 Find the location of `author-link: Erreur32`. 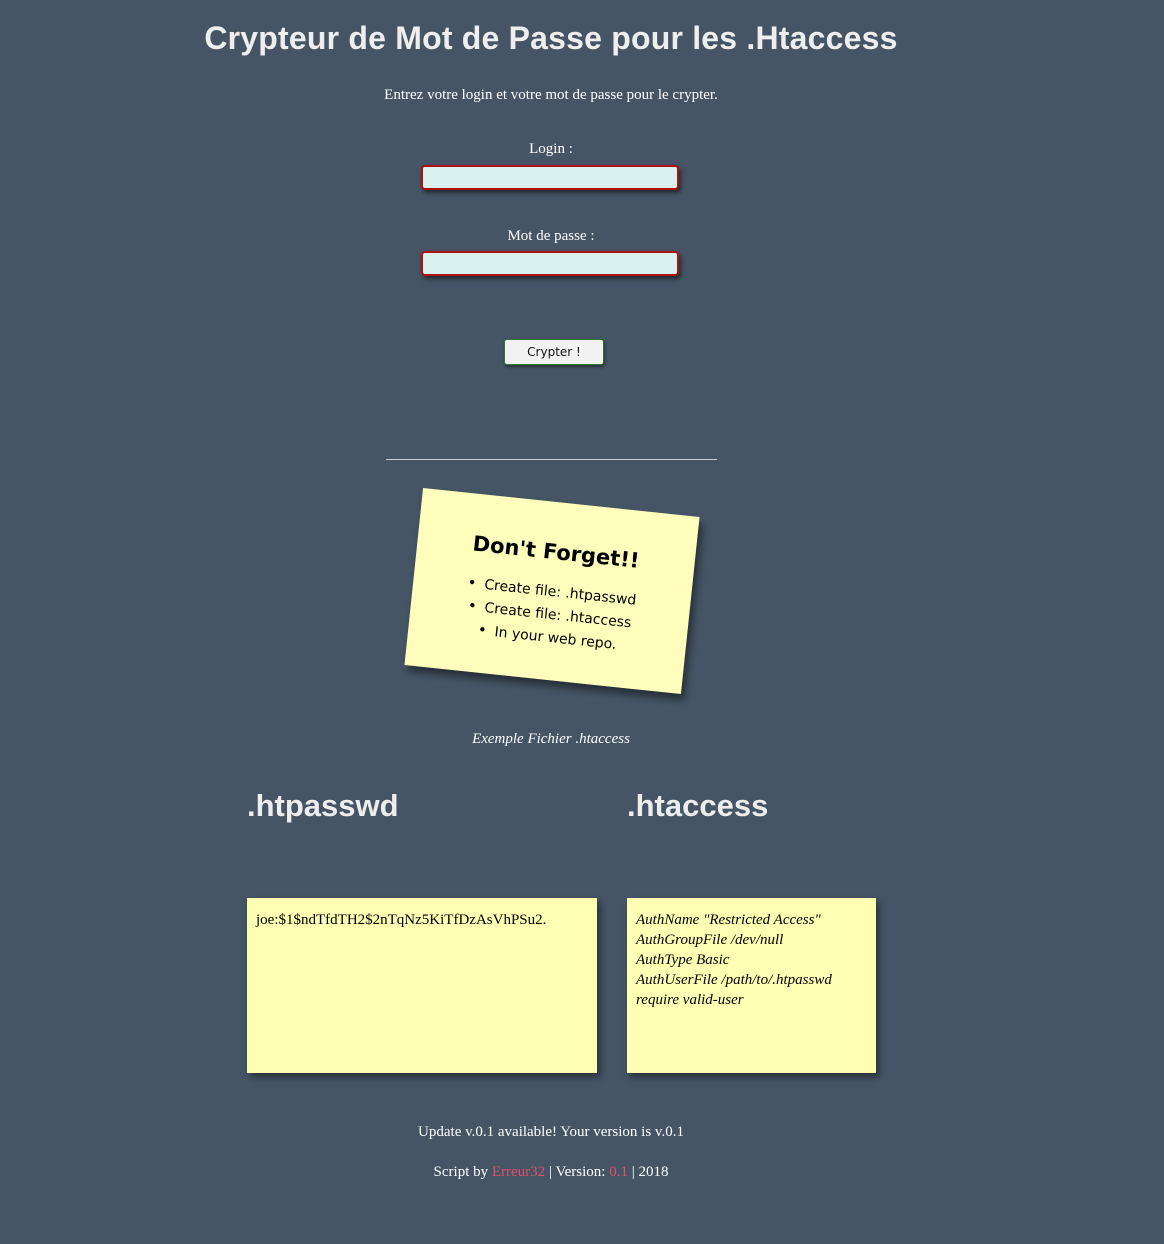

author-link: Erreur32 is located at coordinates (518, 1172).